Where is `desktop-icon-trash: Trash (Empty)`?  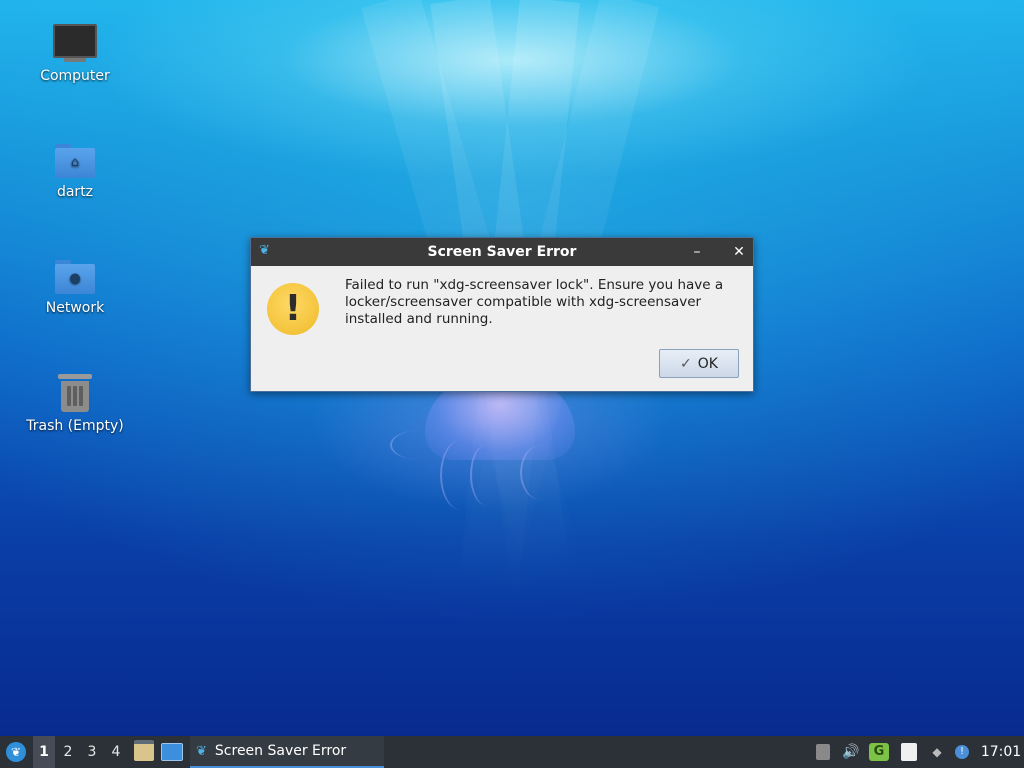 desktop-icon-trash: Trash (Empty) is located at coordinates (75, 404).